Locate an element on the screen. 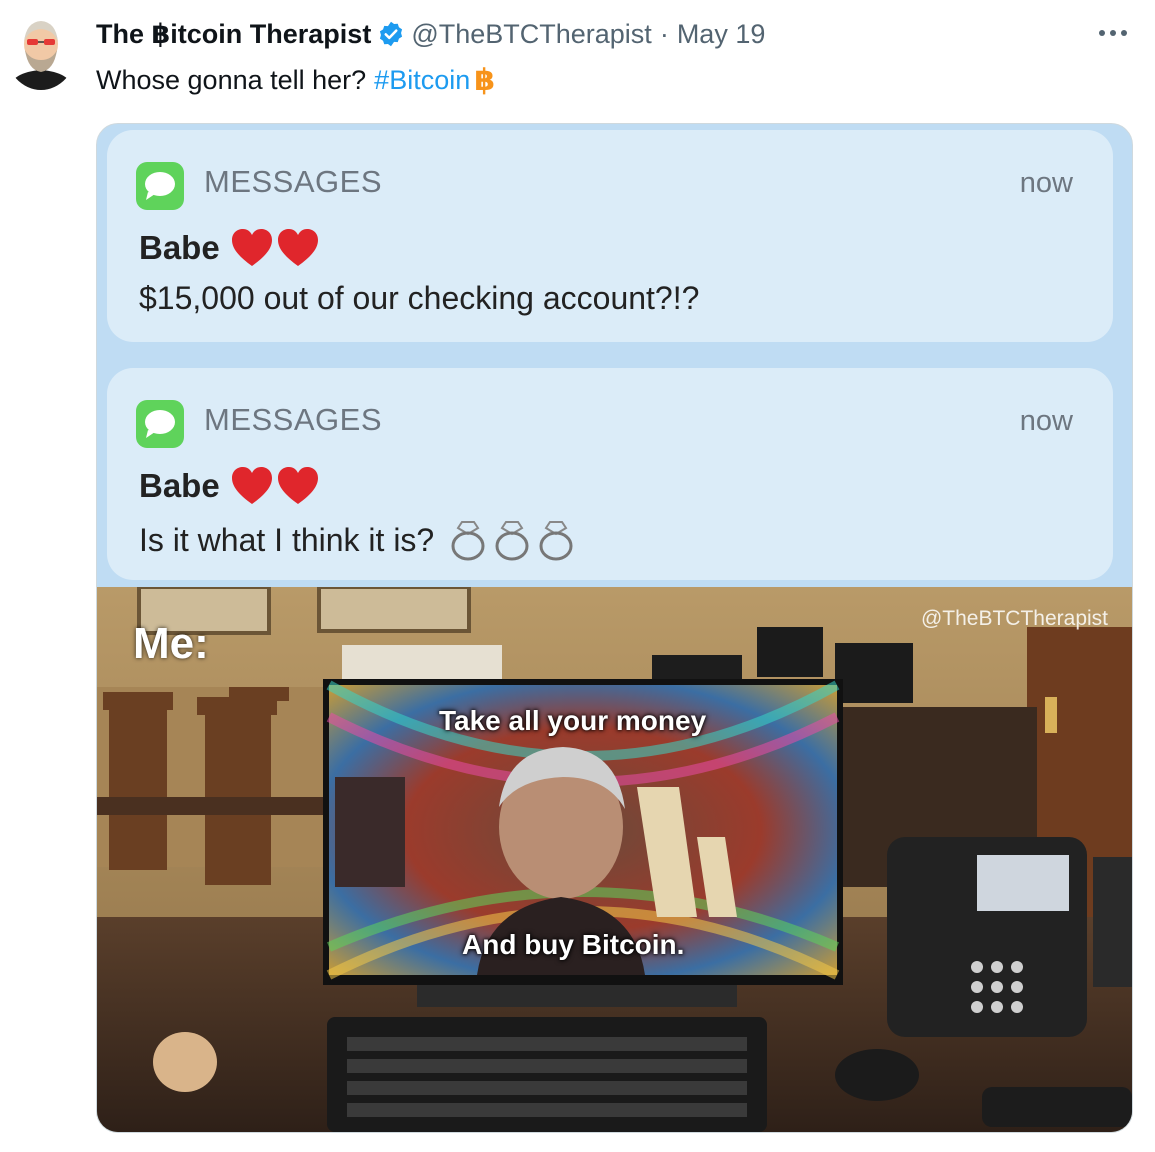 The height and width of the screenshot is (1152, 1155). more-options-button is located at coordinates (1113, 33).